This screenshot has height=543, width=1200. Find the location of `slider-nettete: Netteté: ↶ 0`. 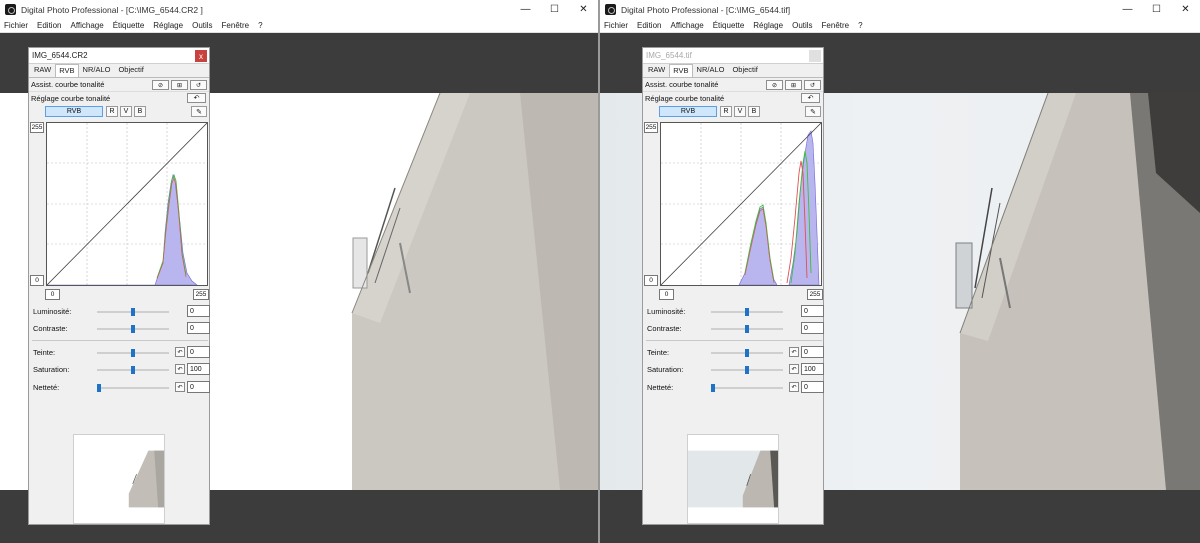

slider-nettete: Netteté: ↶ 0 is located at coordinates (734, 388).